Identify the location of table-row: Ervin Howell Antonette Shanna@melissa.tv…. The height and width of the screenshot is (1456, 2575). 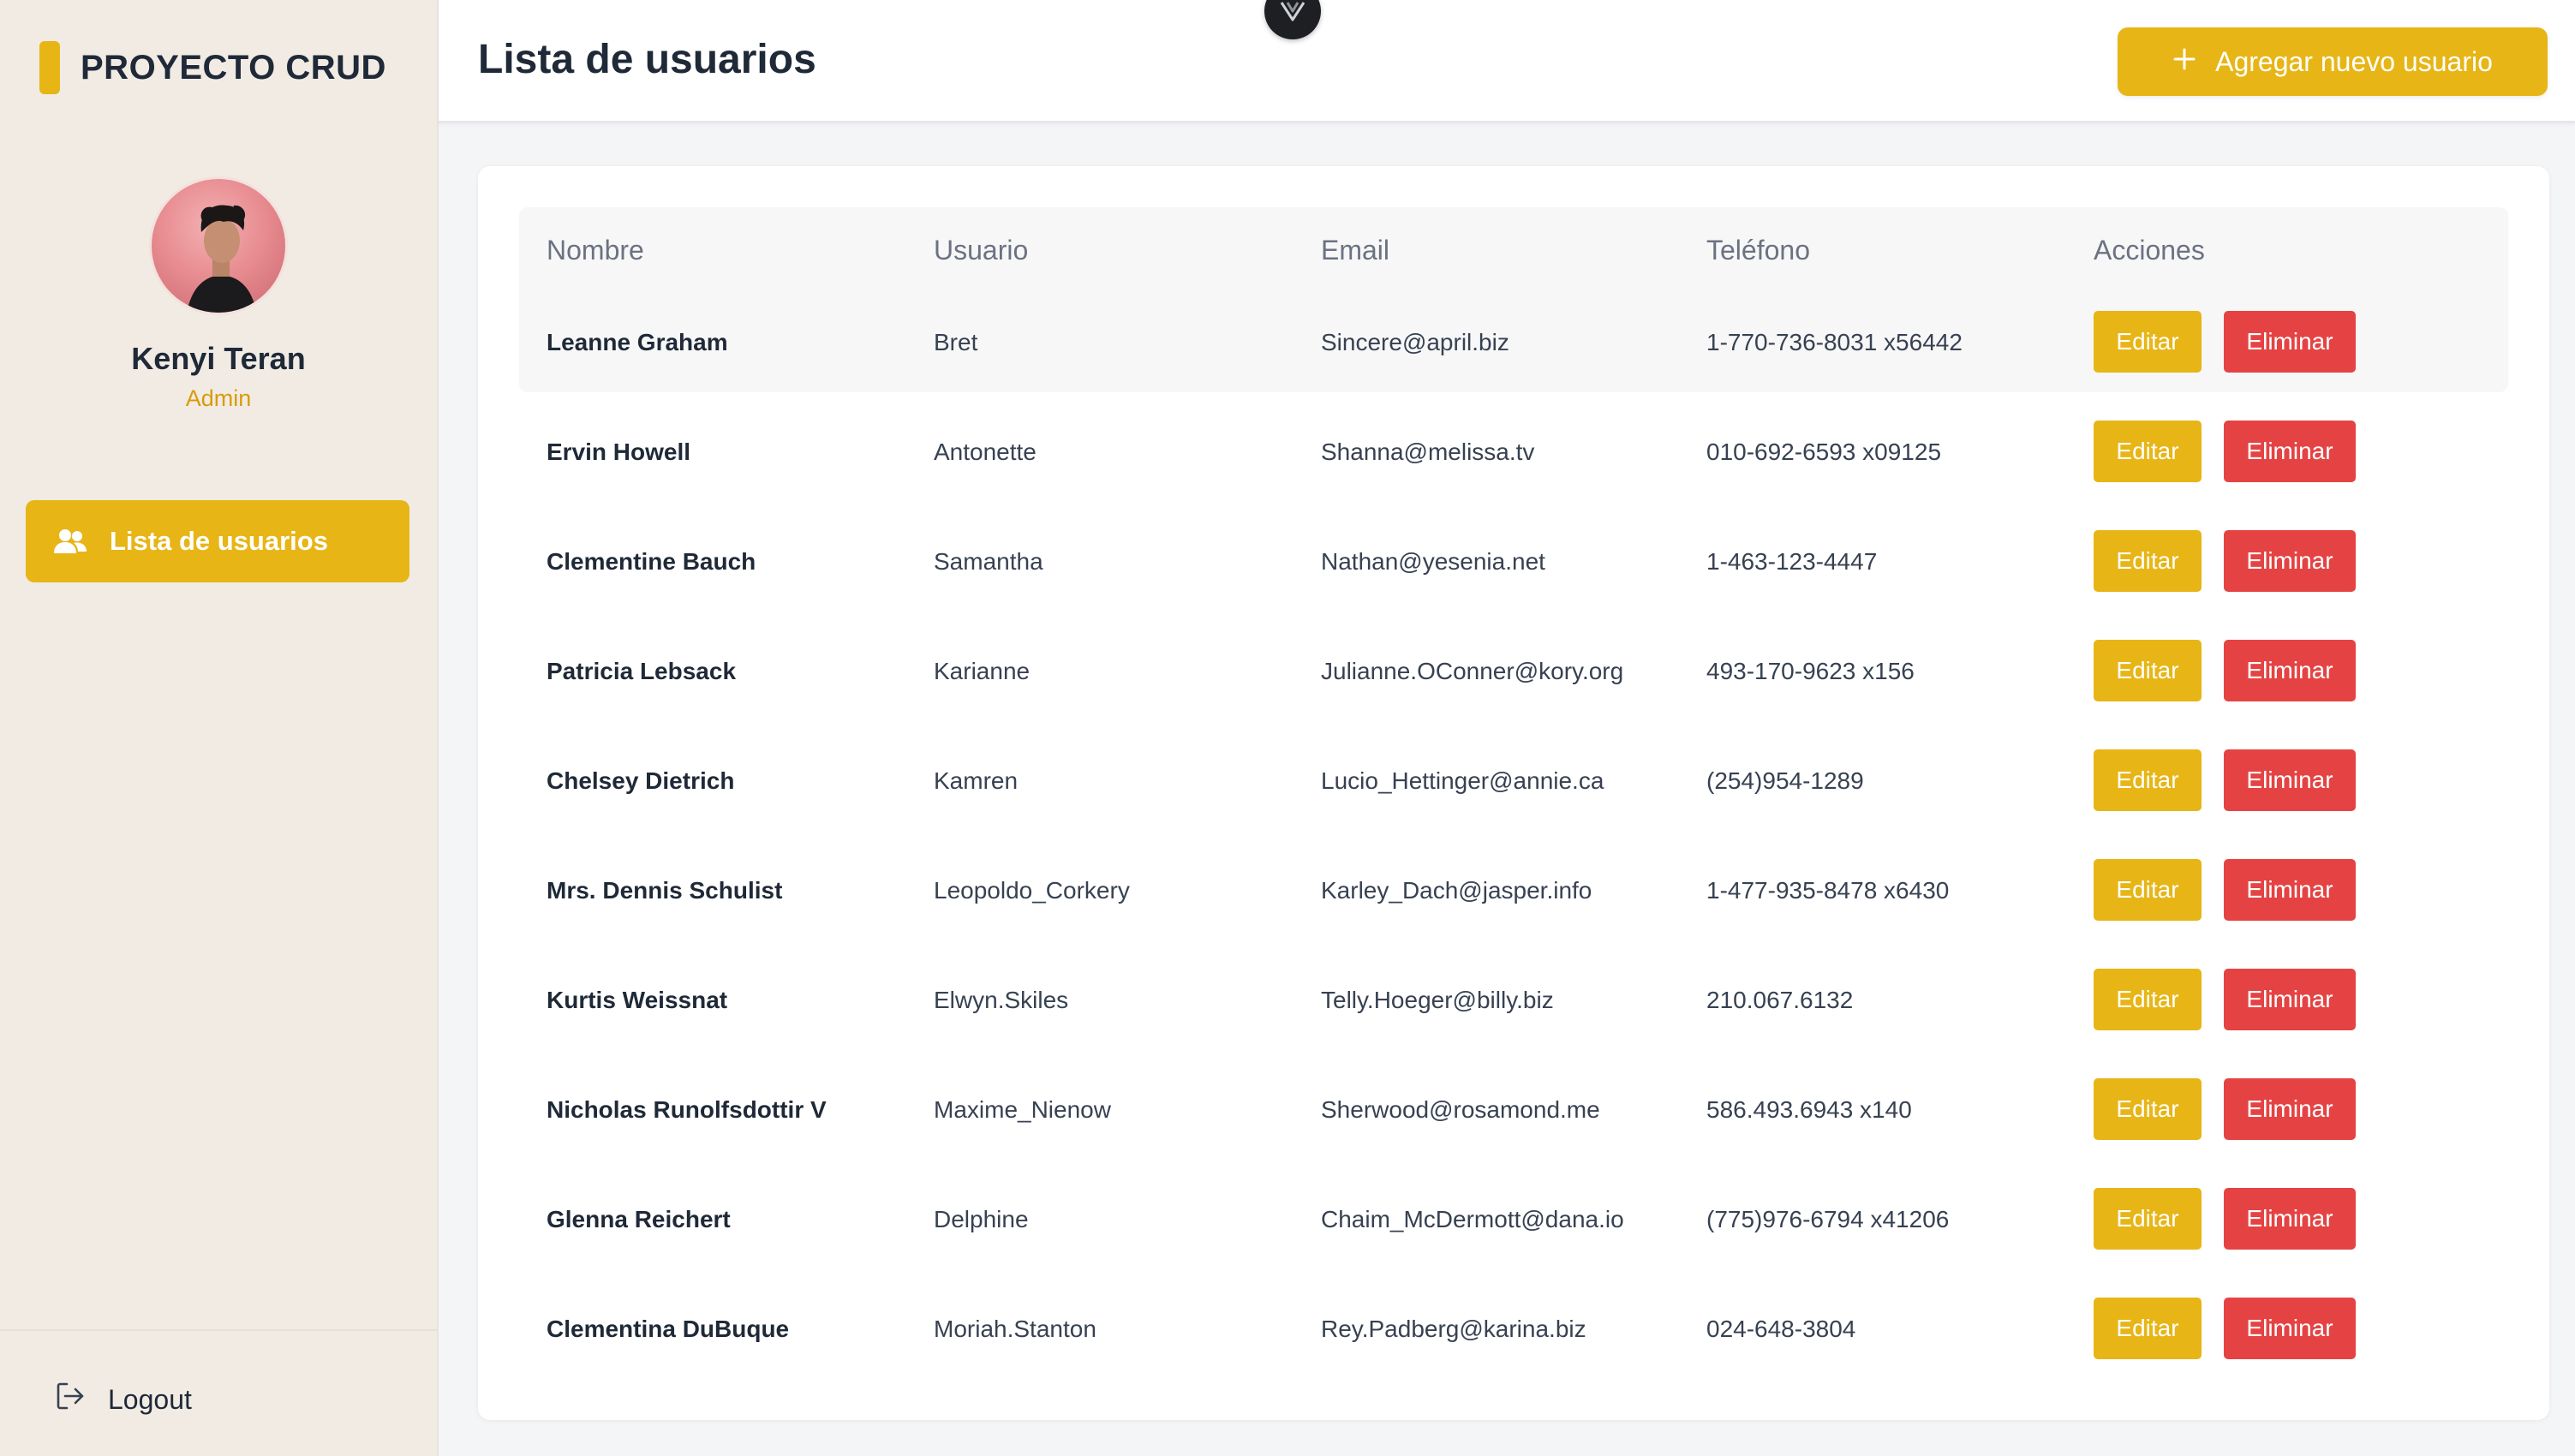
(1513, 453).